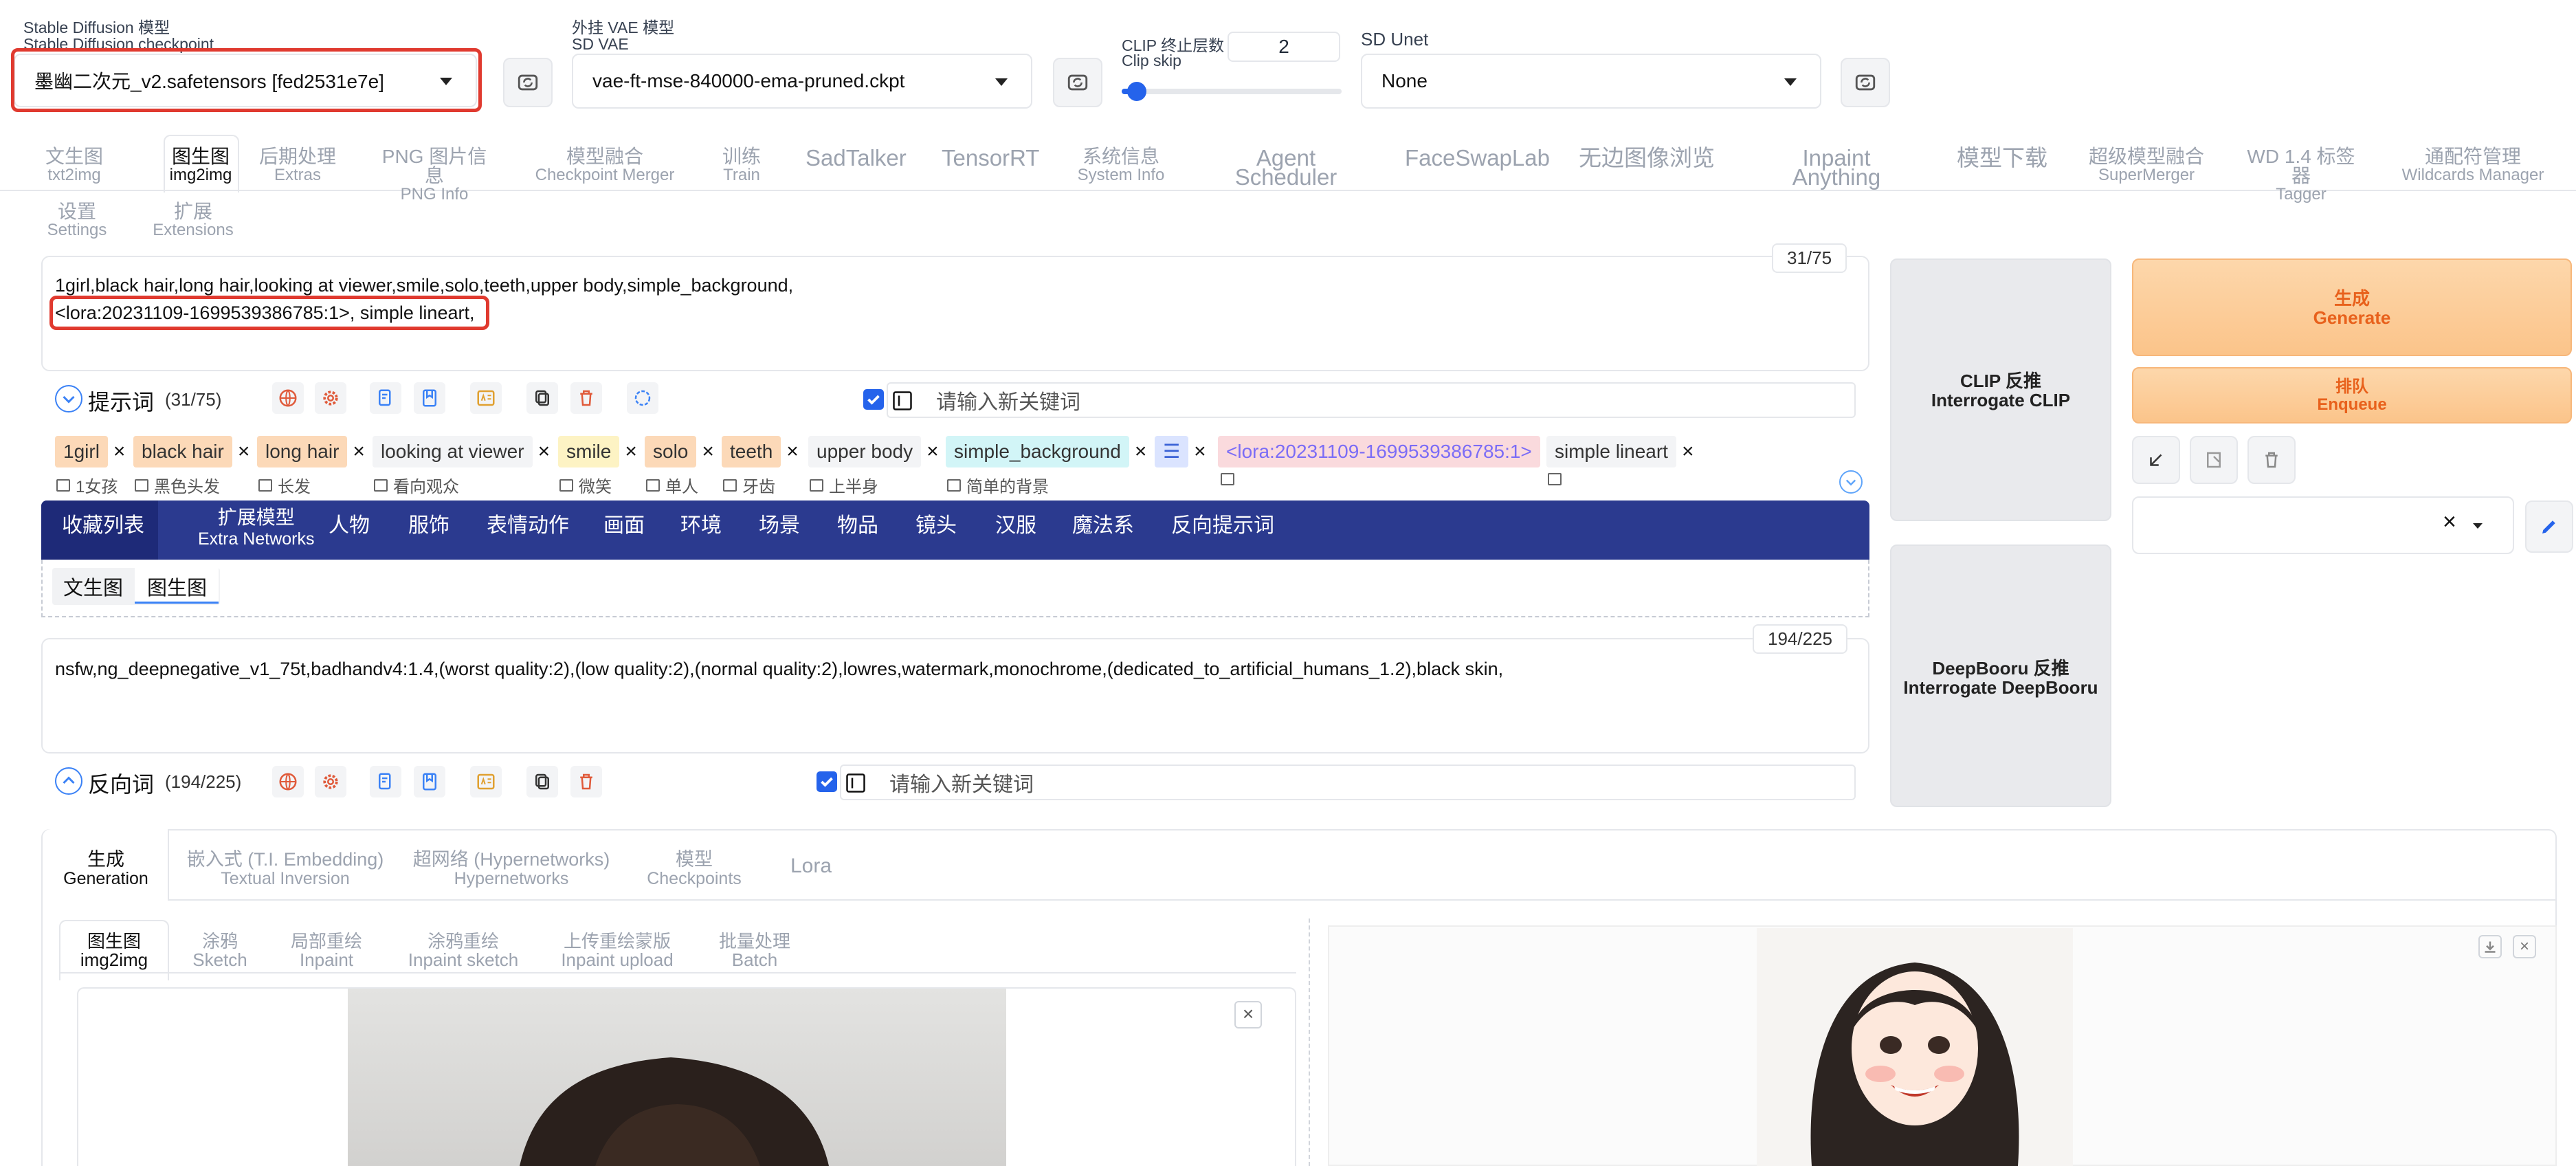 The image size is (2576, 1166). Describe the element at coordinates (434, 175) in the screenshot. I see `tab-png-info: PNG 图片信息 PNG Info` at that location.